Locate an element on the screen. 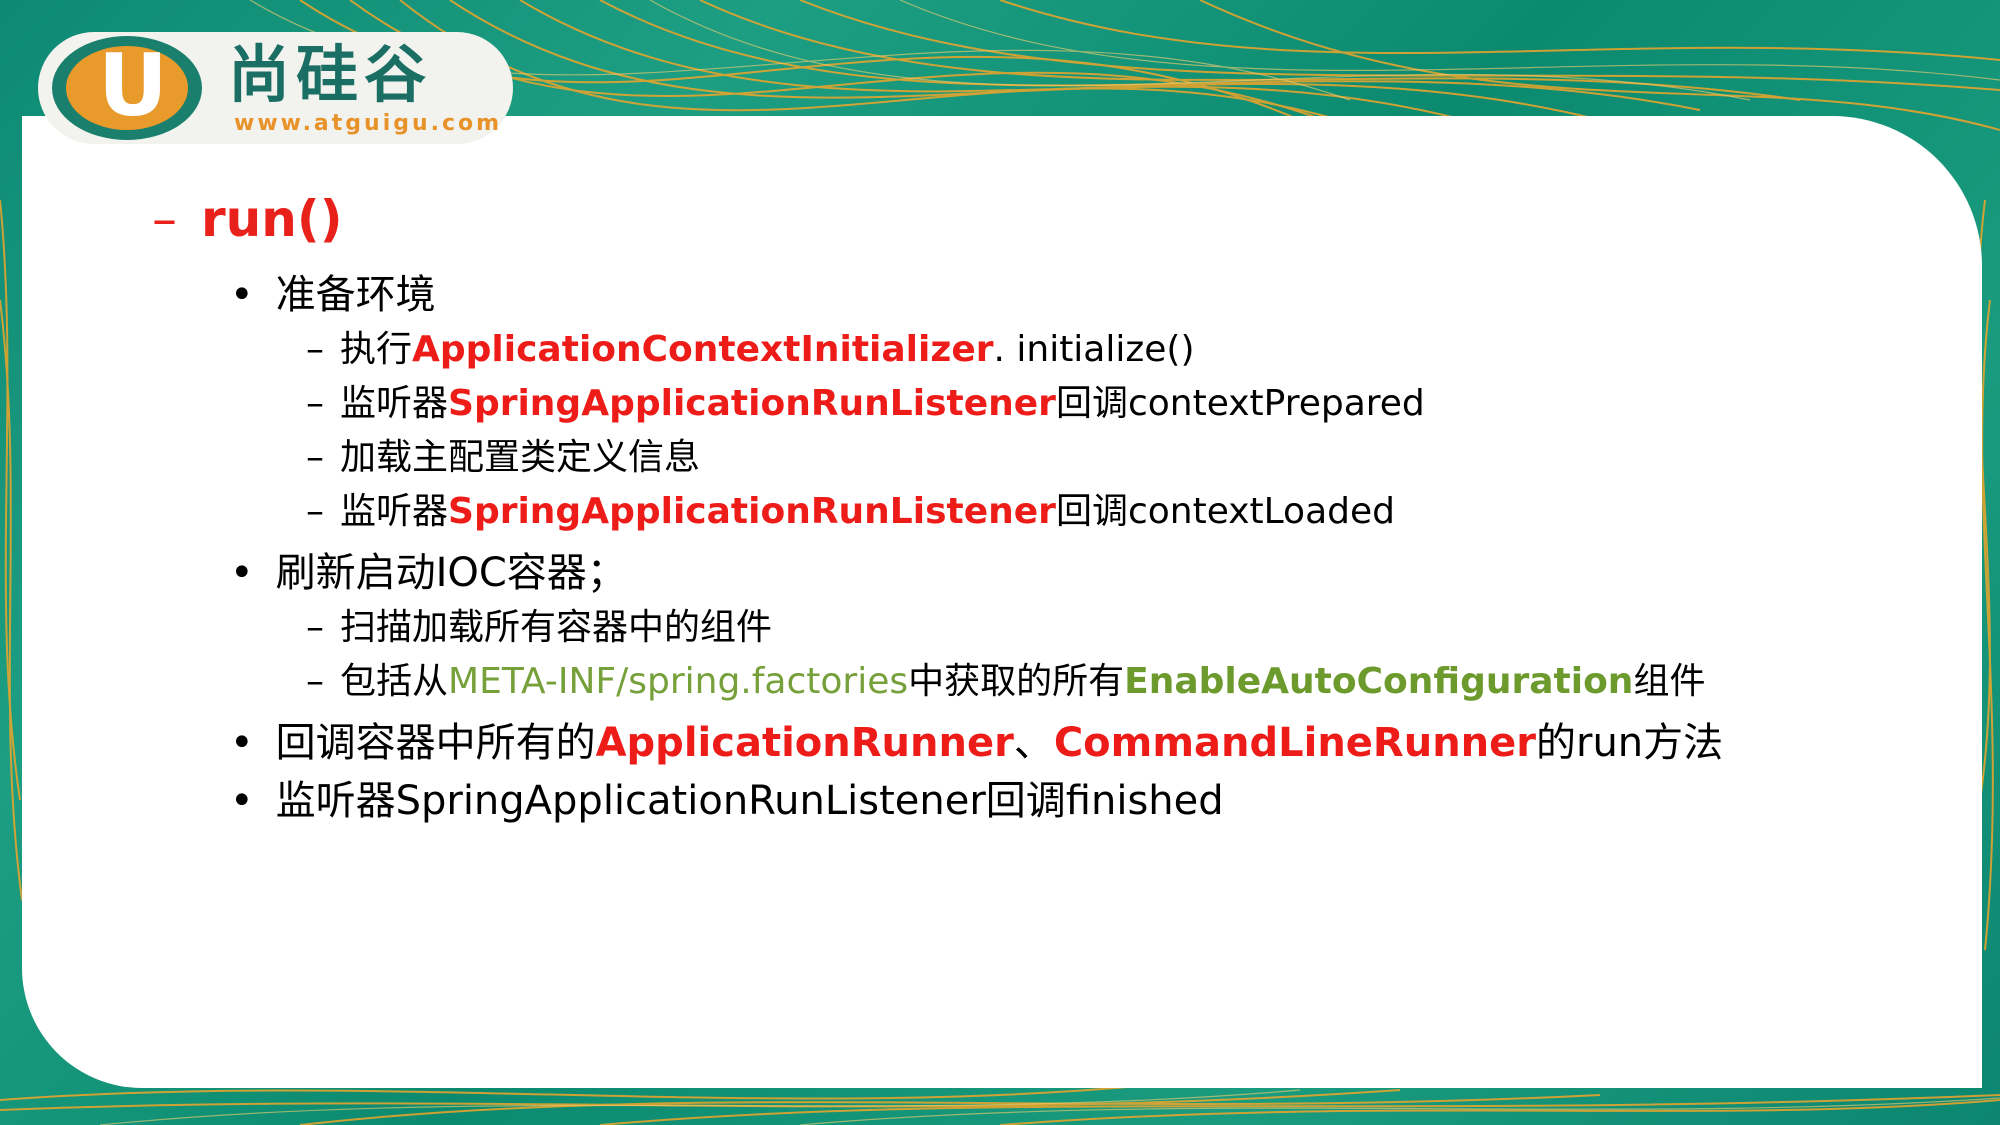 The height and width of the screenshot is (1125, 2000). sub-item-middle: 中获取的所有 is located at coordinates (1016, 681).